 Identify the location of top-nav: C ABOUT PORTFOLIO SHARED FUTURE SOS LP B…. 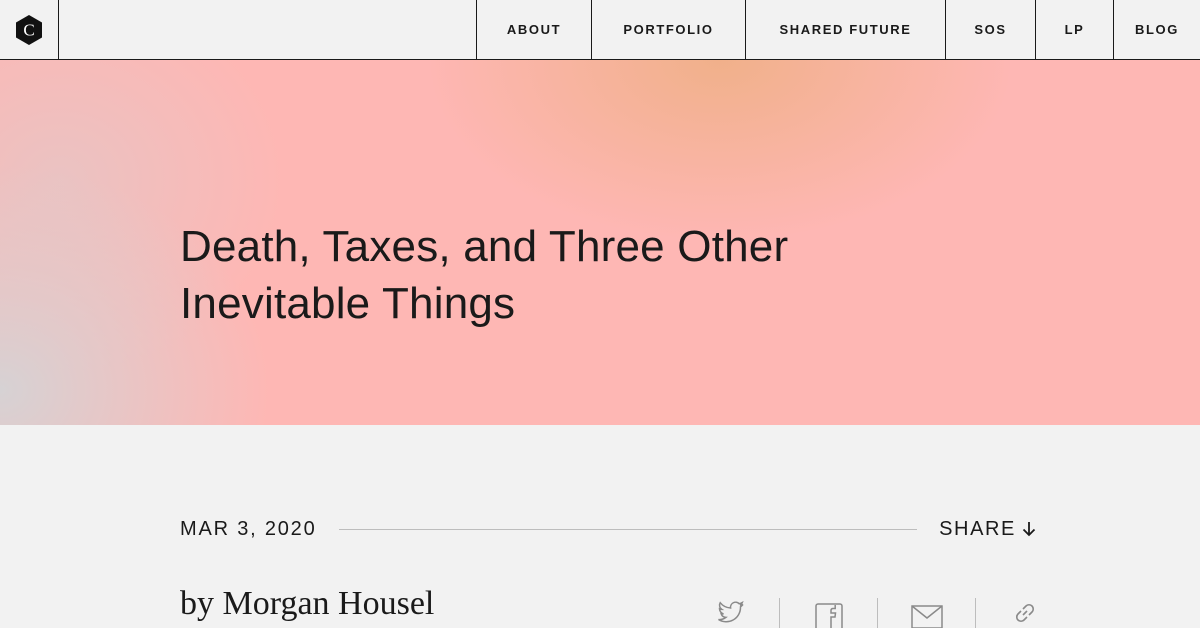
(600, 30).